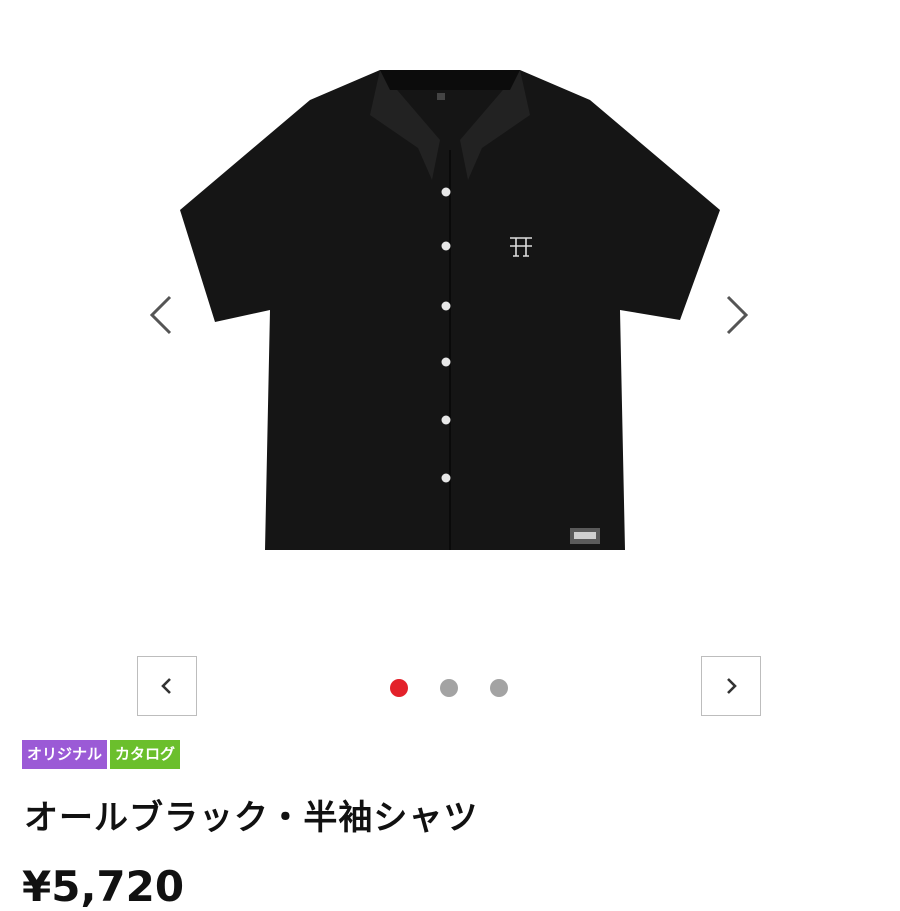  I want to click on slide-next-button, so click(731, 686).